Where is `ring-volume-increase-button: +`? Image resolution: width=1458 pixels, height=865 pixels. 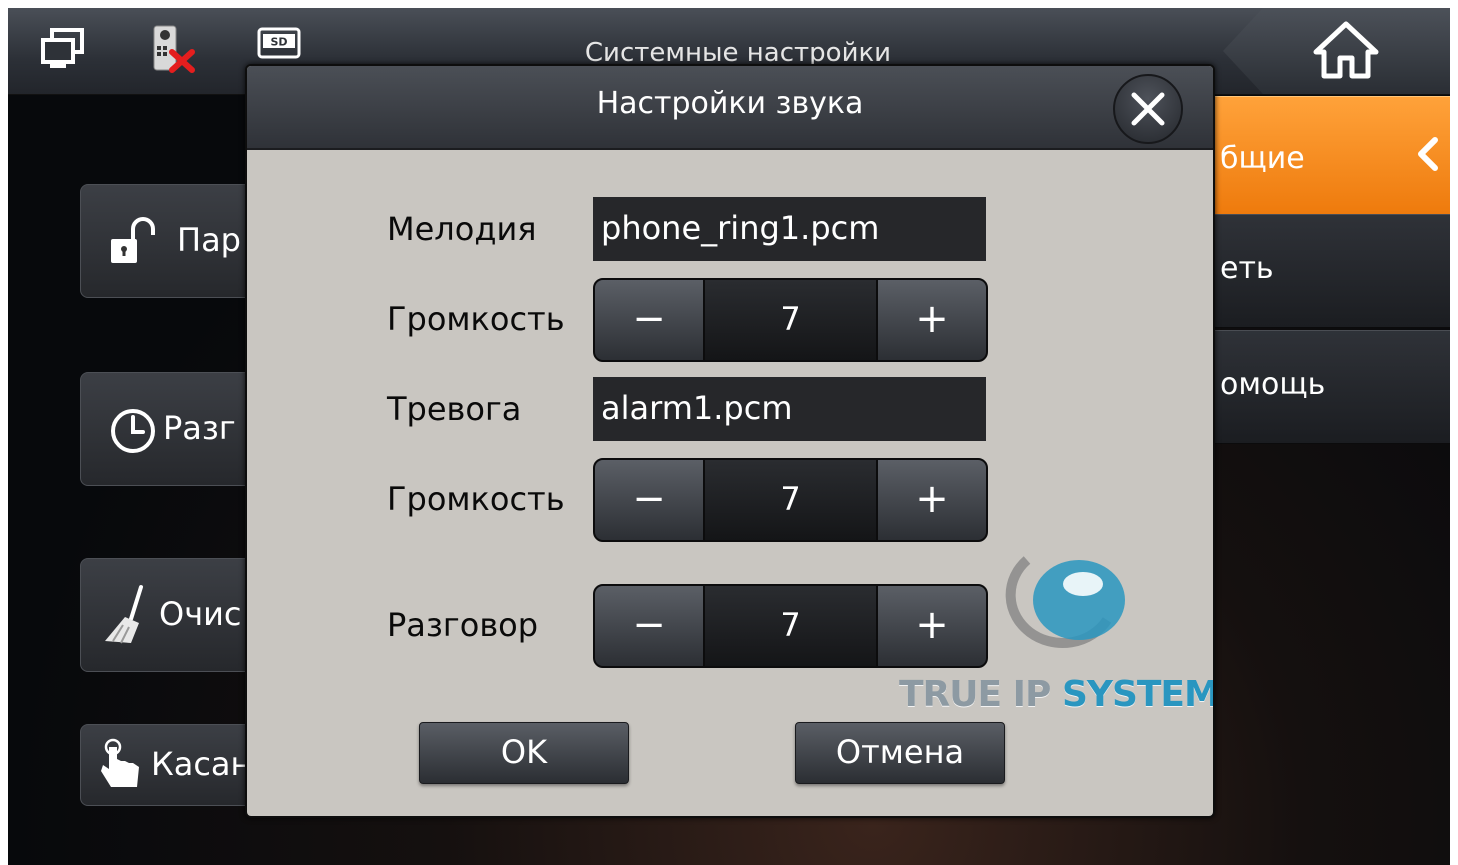 ring-volume-increase-button: + is located at coordinates (932, 320).